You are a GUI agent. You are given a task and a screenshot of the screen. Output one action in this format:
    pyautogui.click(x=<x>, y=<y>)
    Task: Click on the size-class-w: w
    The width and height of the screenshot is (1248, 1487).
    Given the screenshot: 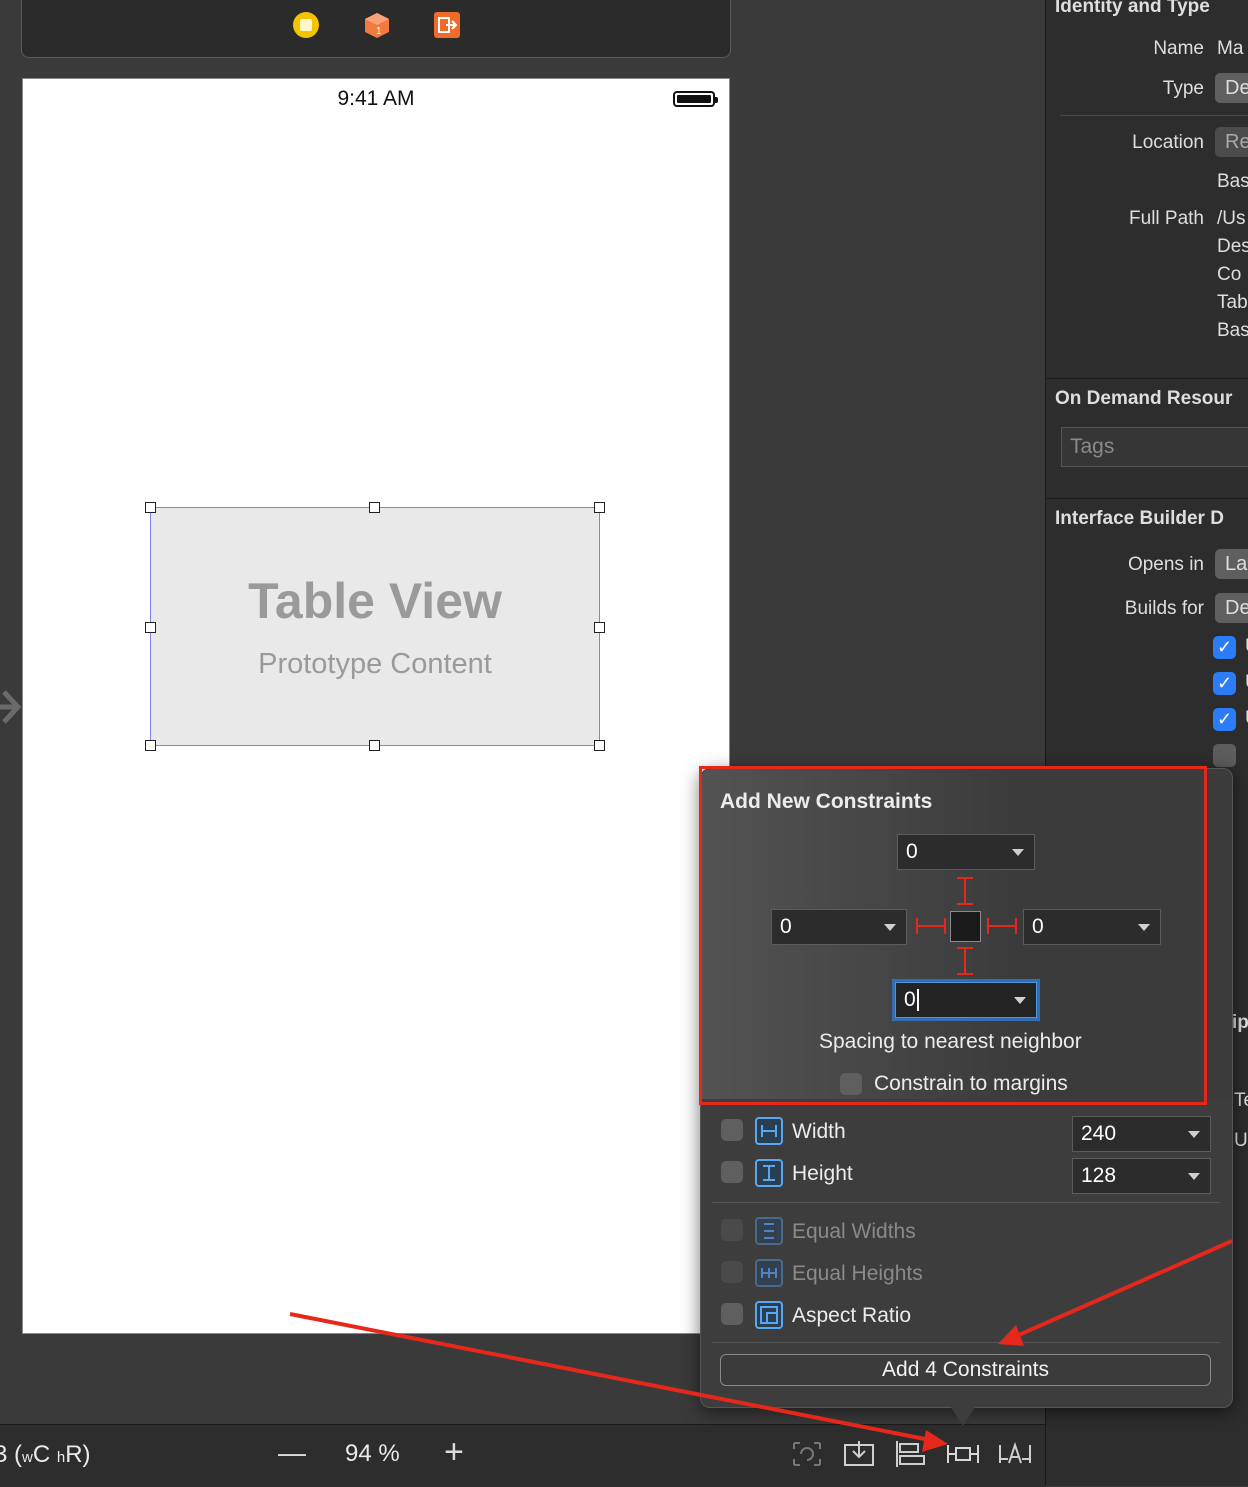 What is the action you would take?
    pyautogui.click(x=27, y=1457)
    